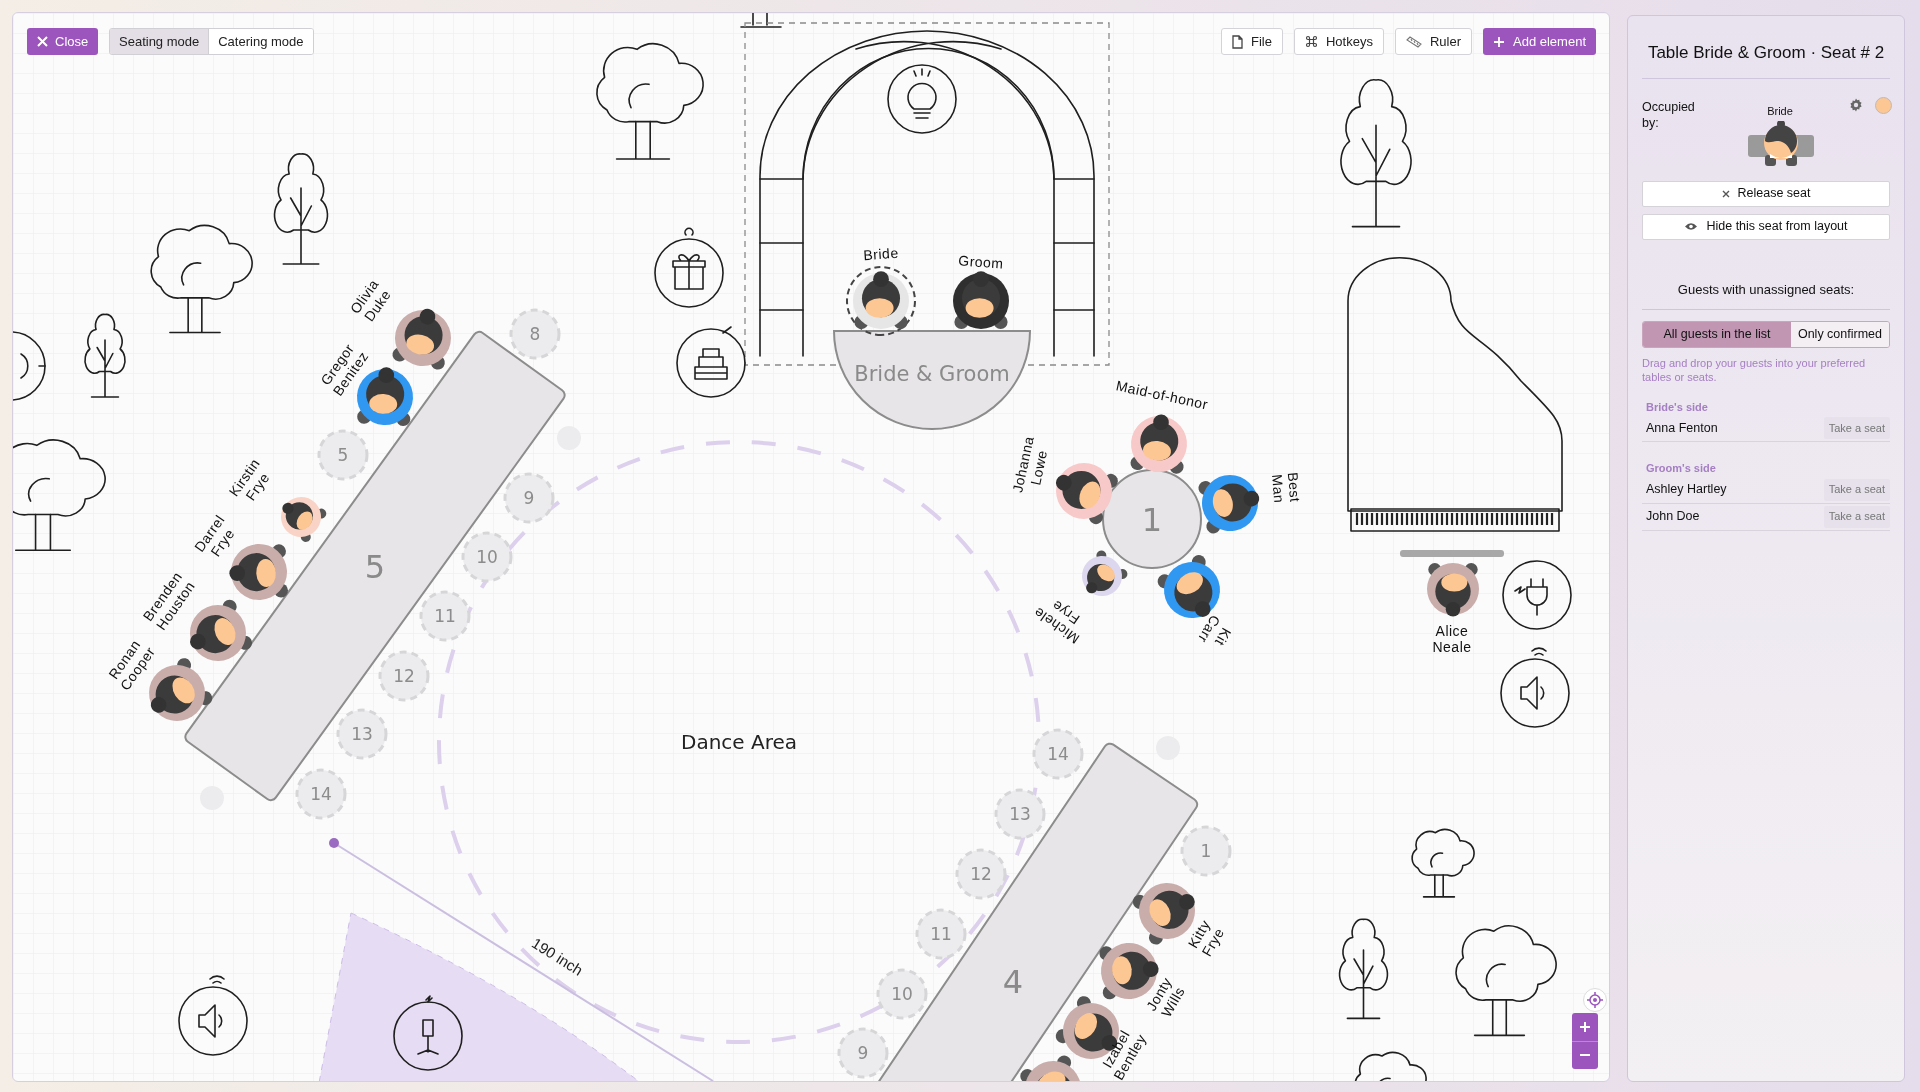  I want to click on command-key-icon, so click(1311, 41).